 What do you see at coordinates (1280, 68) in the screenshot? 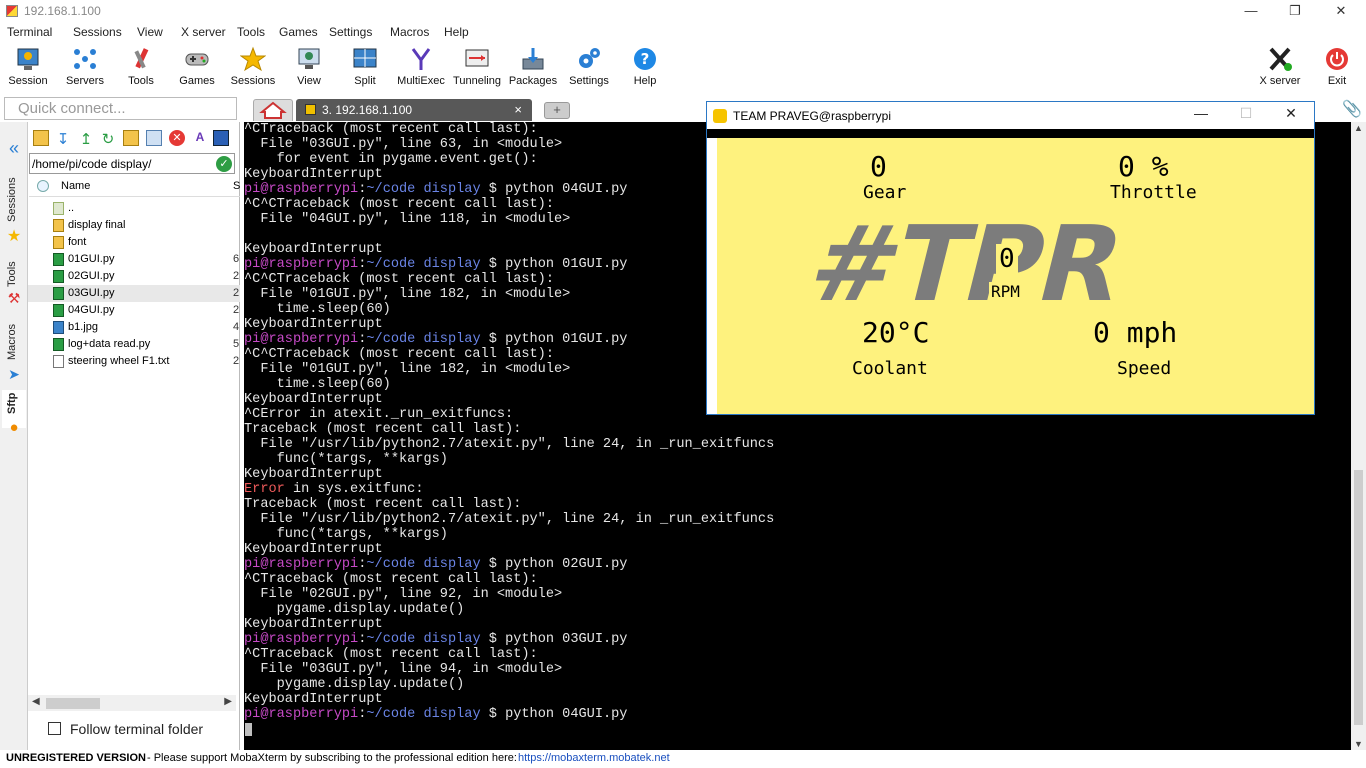
I see `xserver-button: X server` at bounding box center [1280, 68].